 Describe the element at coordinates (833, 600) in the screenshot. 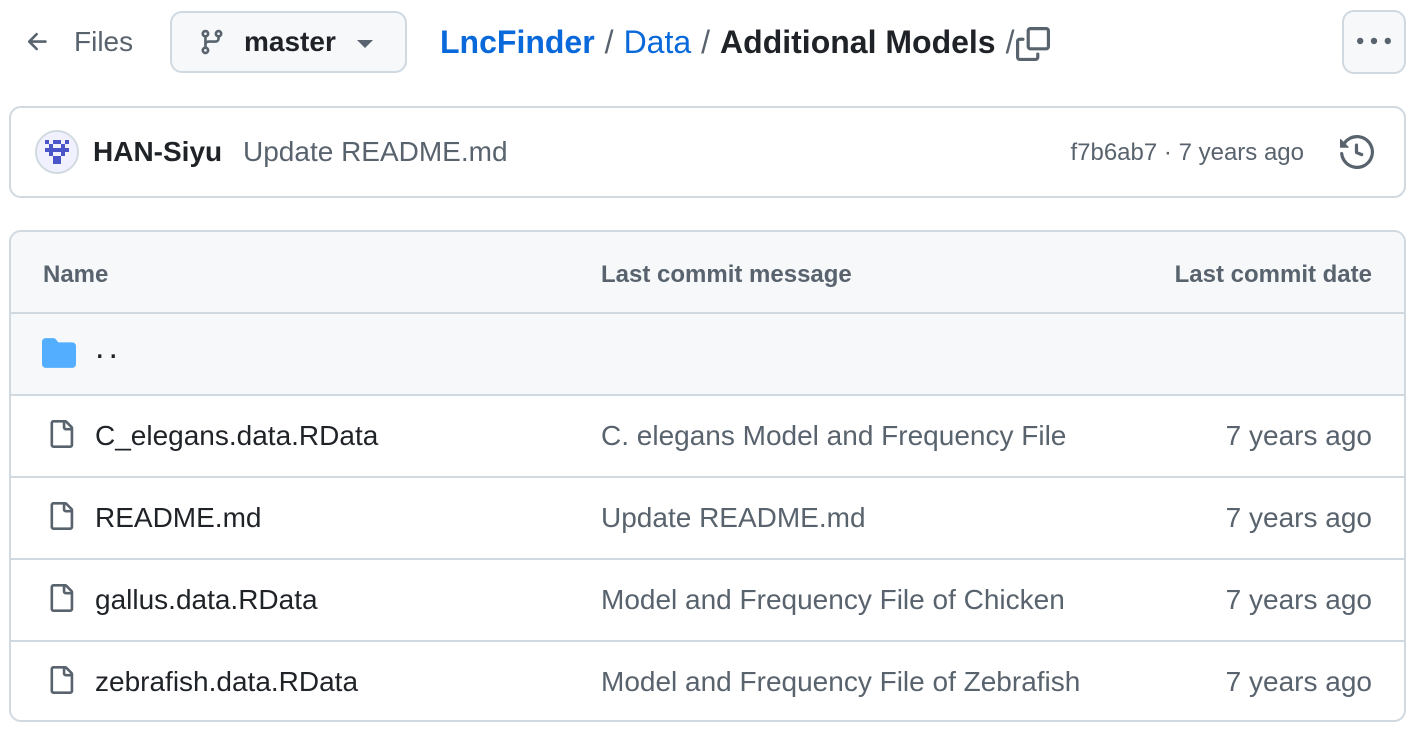

I see `file-commit-message: Model and Frequency File of Chicken` at that location.